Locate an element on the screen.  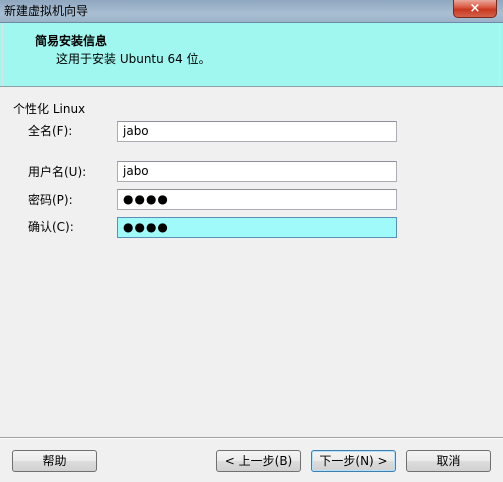
close-icon: × is located at coordinates (475, 8).